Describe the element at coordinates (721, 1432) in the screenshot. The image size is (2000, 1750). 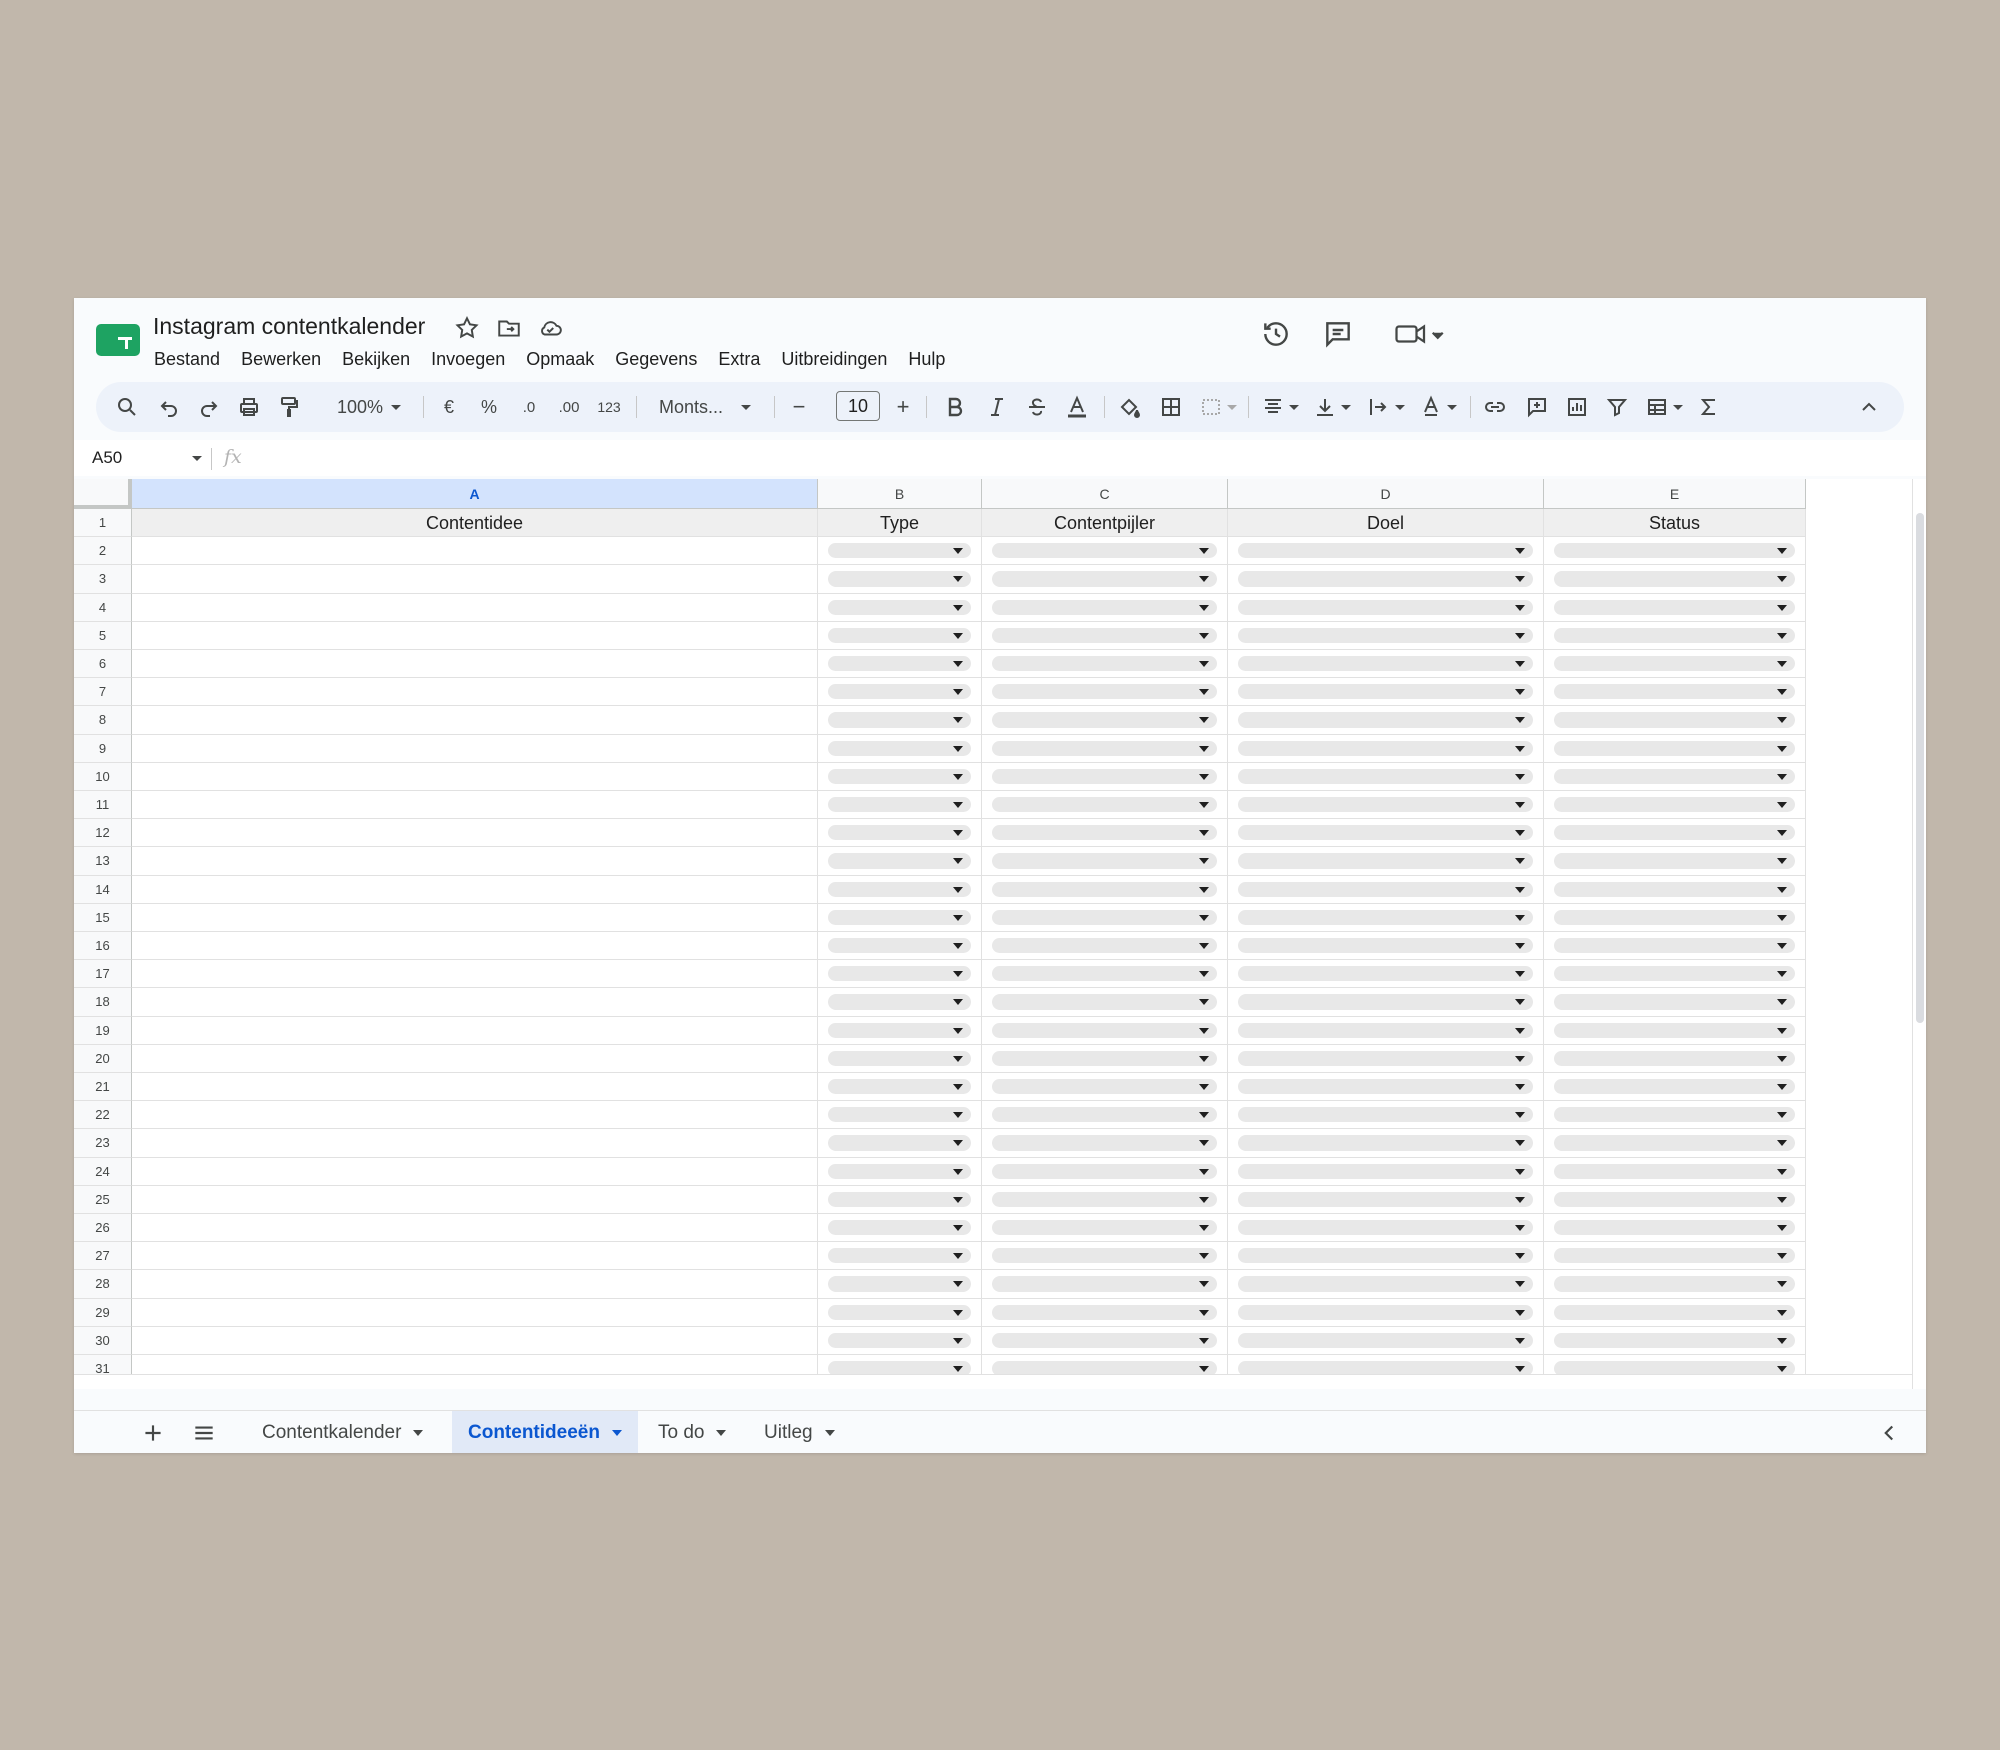
I see `chevron-down-icon` at that location.